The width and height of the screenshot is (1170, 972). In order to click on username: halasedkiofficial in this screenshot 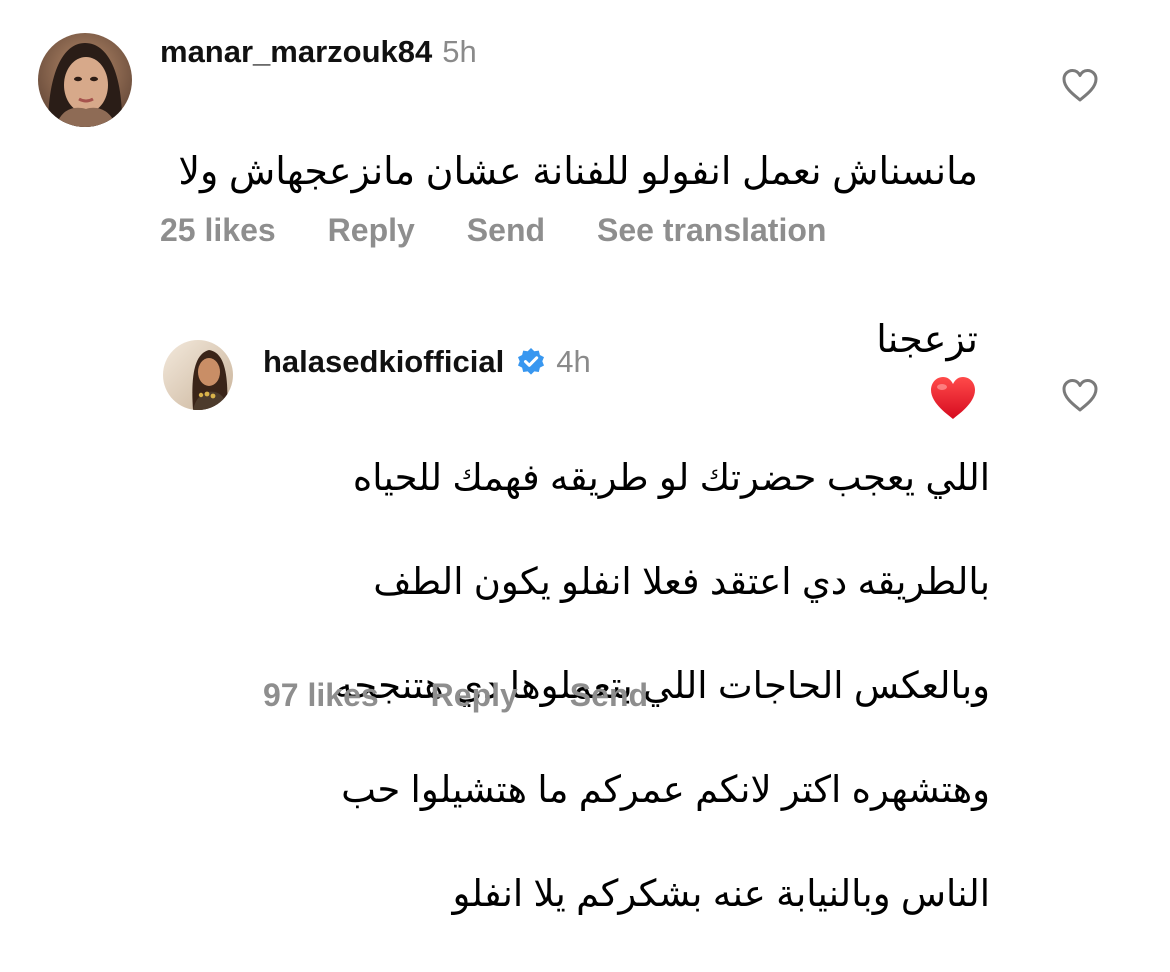, I will do `click(383, 362)`.